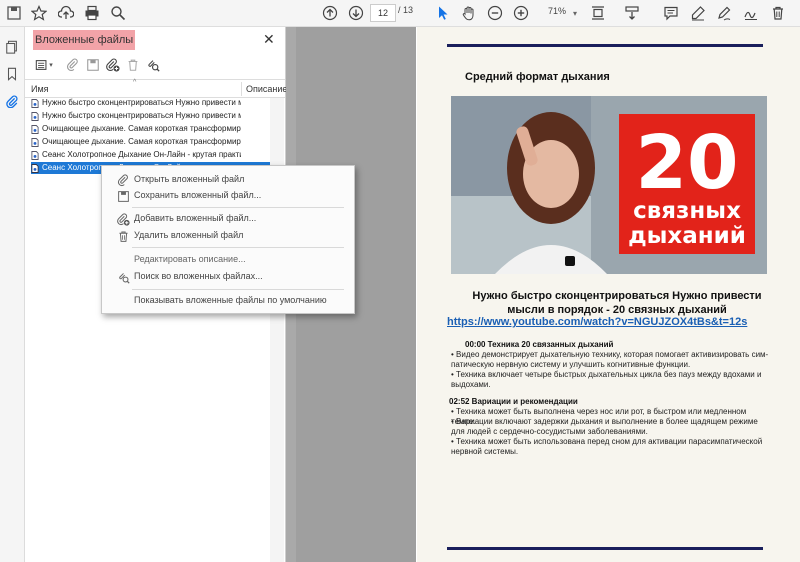 The height and width of the screenshot is (562, 800). I want to click on menu-item-label: Открыть вложенный файл, so click(189, 179).